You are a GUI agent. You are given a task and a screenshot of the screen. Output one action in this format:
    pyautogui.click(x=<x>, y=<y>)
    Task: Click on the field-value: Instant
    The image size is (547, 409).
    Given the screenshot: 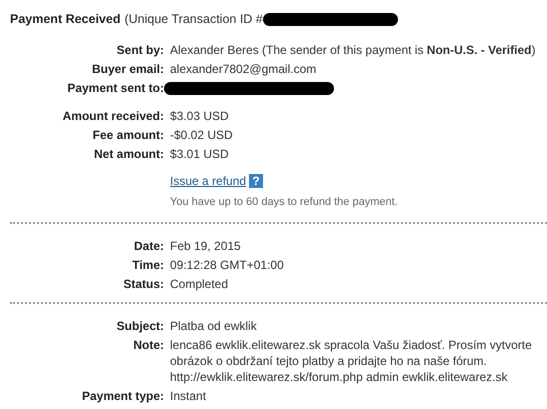 What is the action you would take?
    pyautogui.click(x=189, y=396)
    